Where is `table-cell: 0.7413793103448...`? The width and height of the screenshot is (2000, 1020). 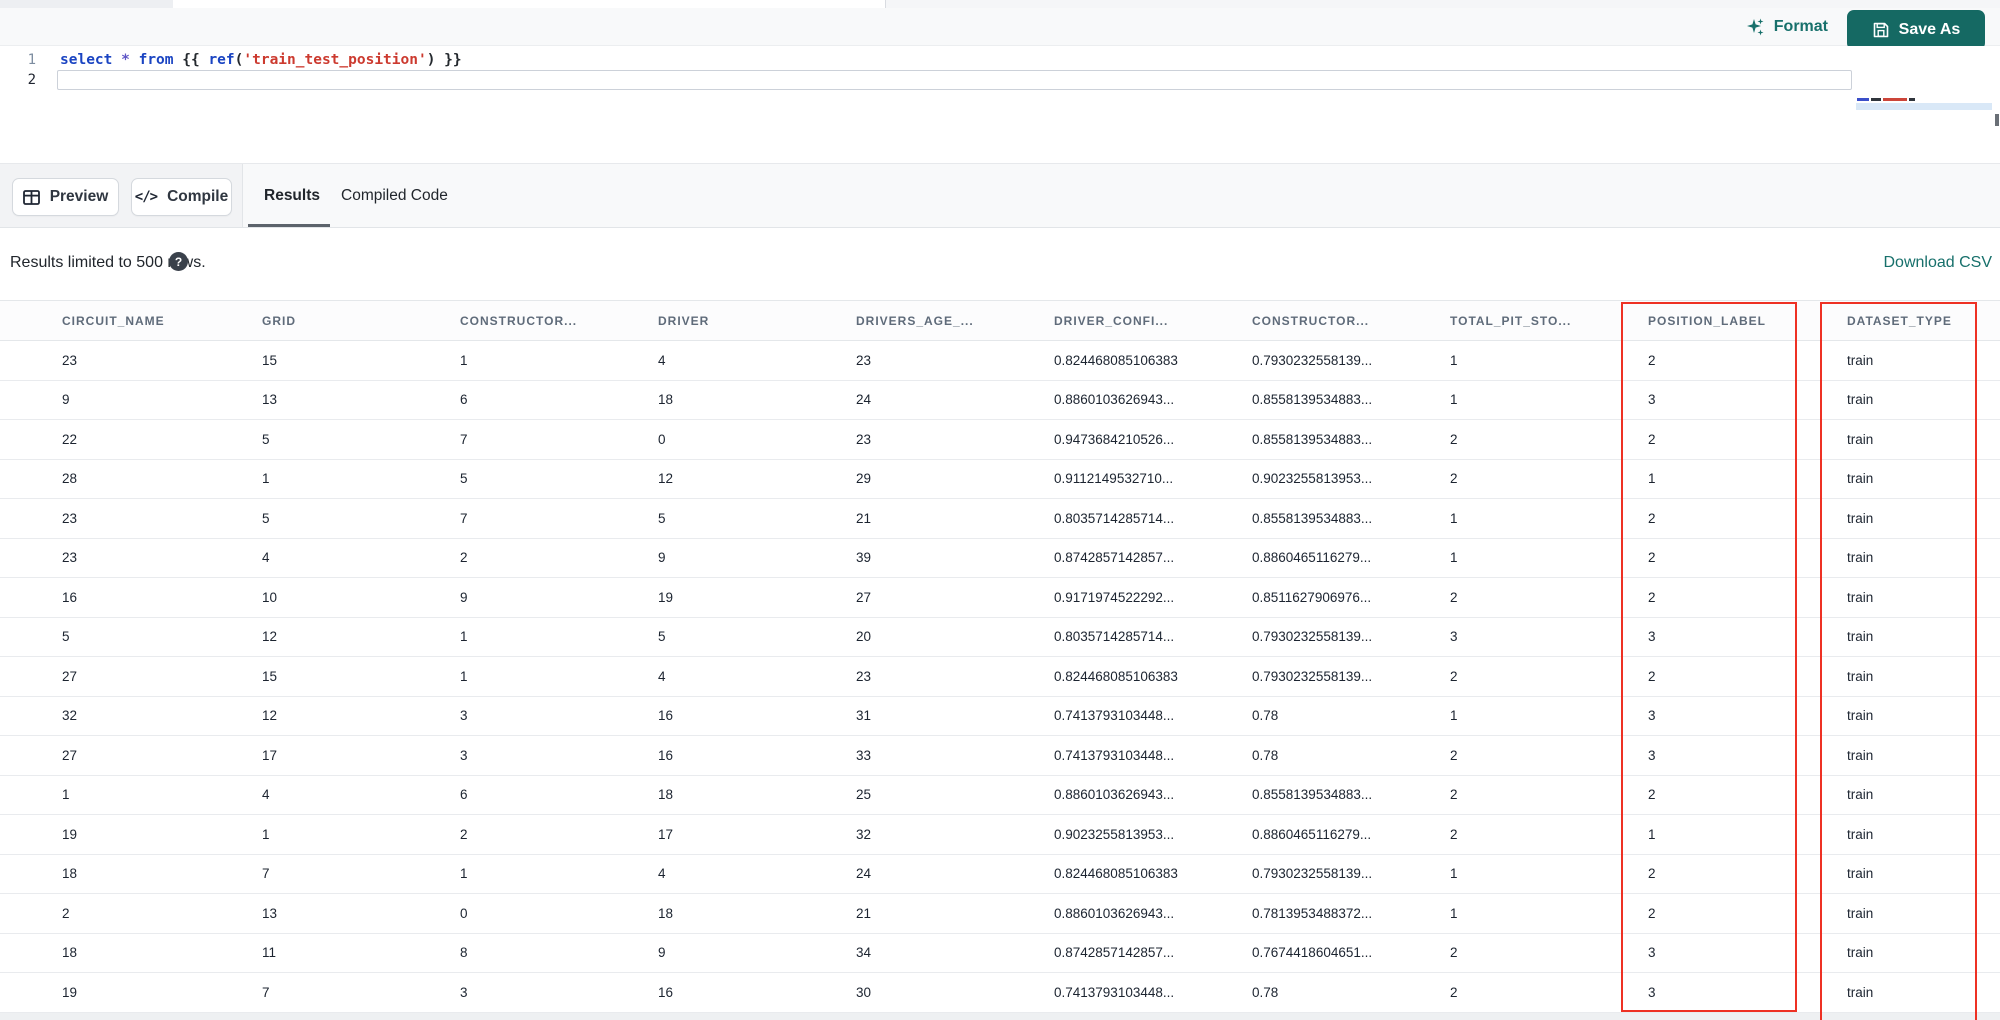
table-cell: 0.7413793103448... is located at coordinates (1114, 716).